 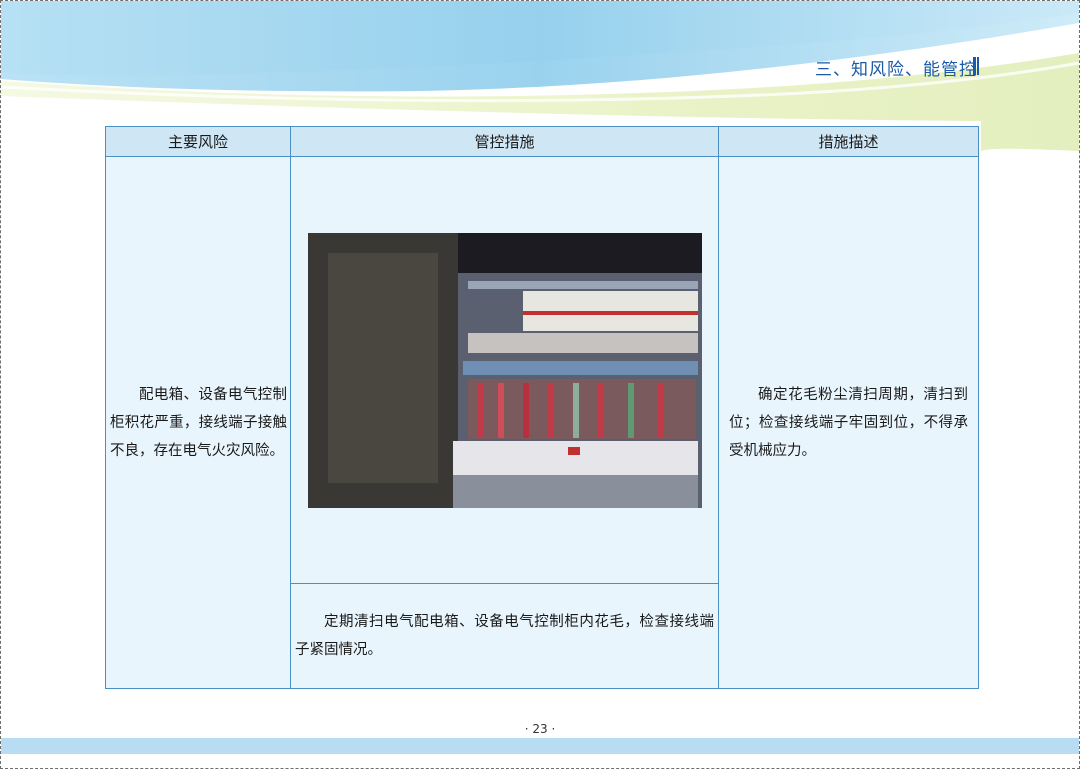 What do you see at coordinates (504, 141) in the screenshot?
I see `column-header-control-measure: 管控措施` at bounding box center [504, 141].